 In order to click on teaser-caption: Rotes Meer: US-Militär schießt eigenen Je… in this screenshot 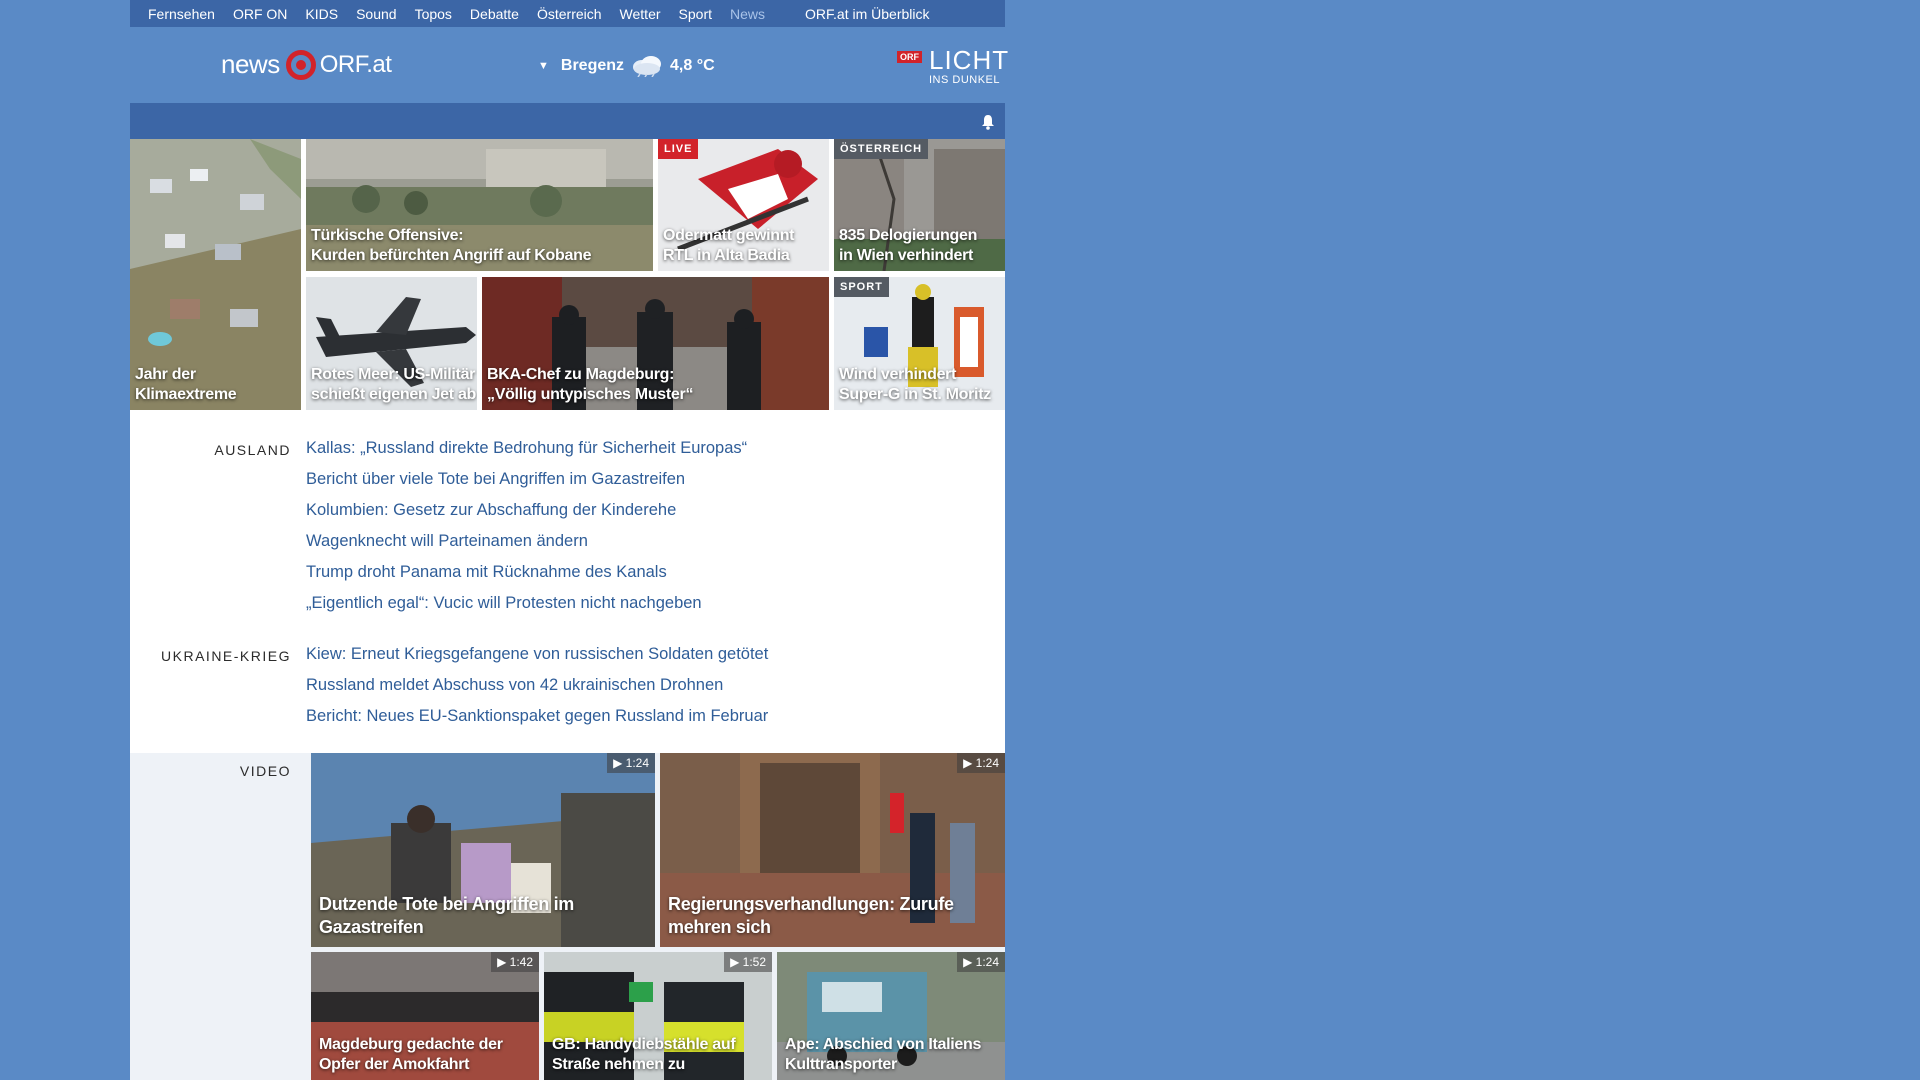, I will do `click(393, 385)`.